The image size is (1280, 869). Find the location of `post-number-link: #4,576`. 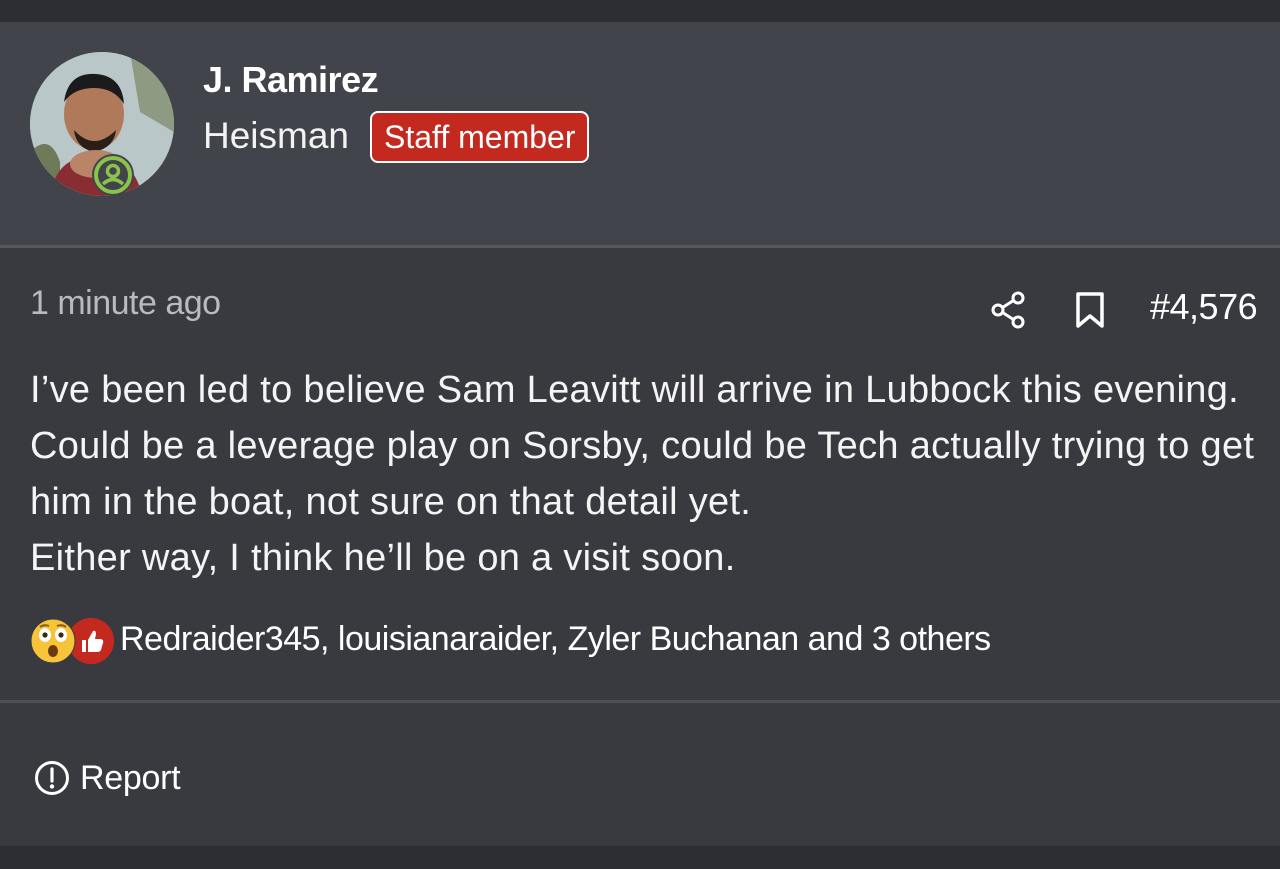

post-number-link: #4,576 is located at coordinates (1204, 307).